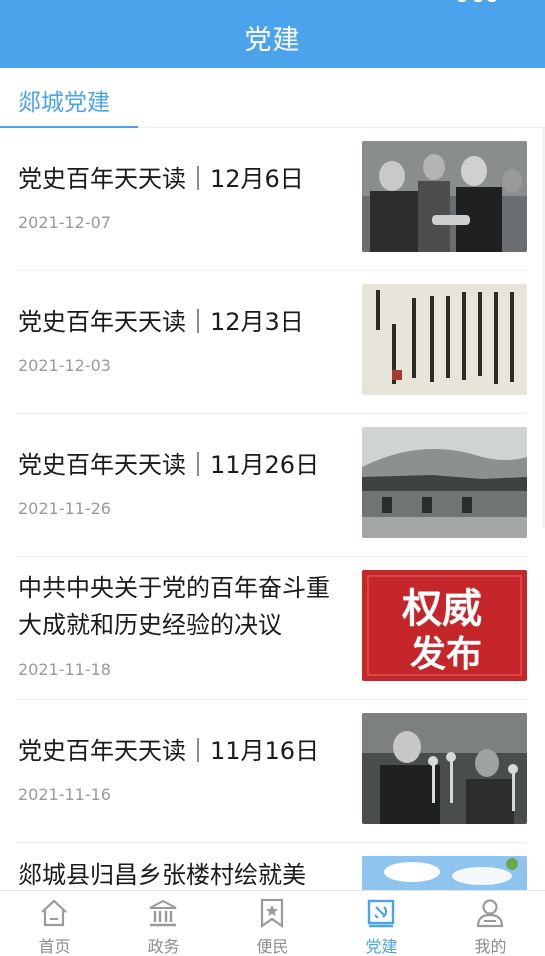  Describe the element at coordinates (446, 654) in the screenshot. I see `thumb-text-release: 发布` at that location.